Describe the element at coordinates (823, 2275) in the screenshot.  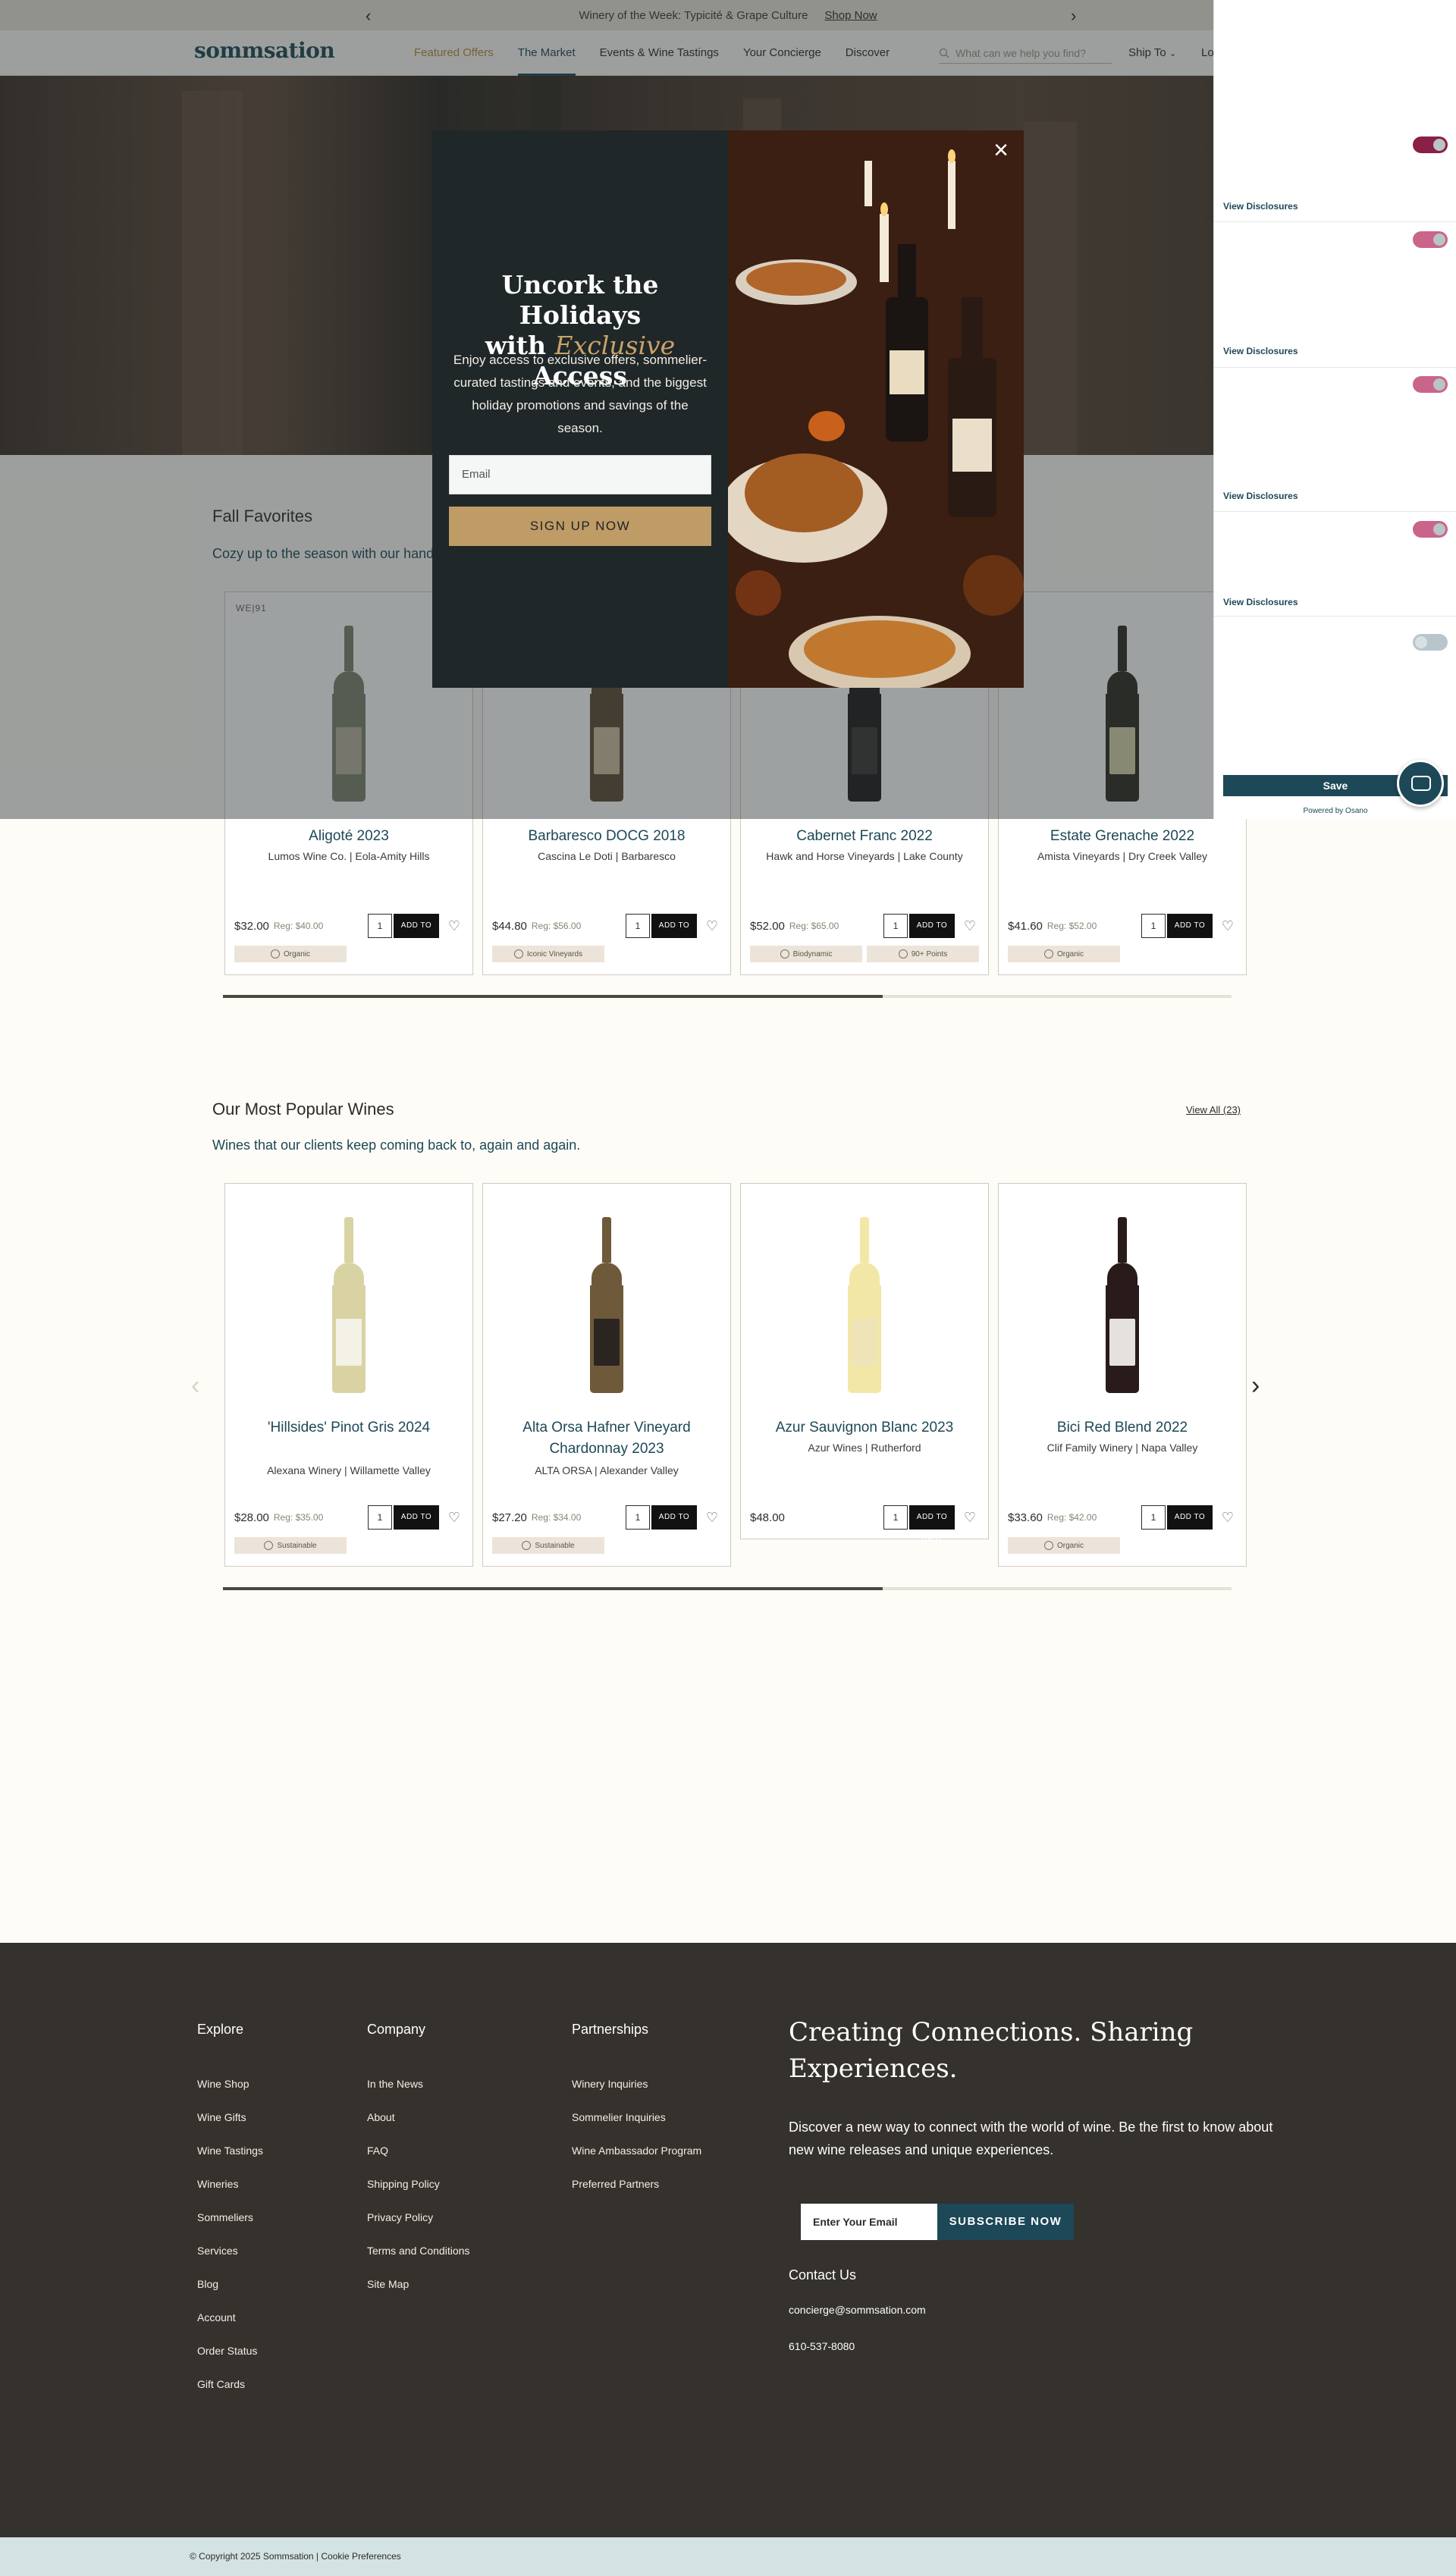
I see `contact-title: Contact Us` at that location.